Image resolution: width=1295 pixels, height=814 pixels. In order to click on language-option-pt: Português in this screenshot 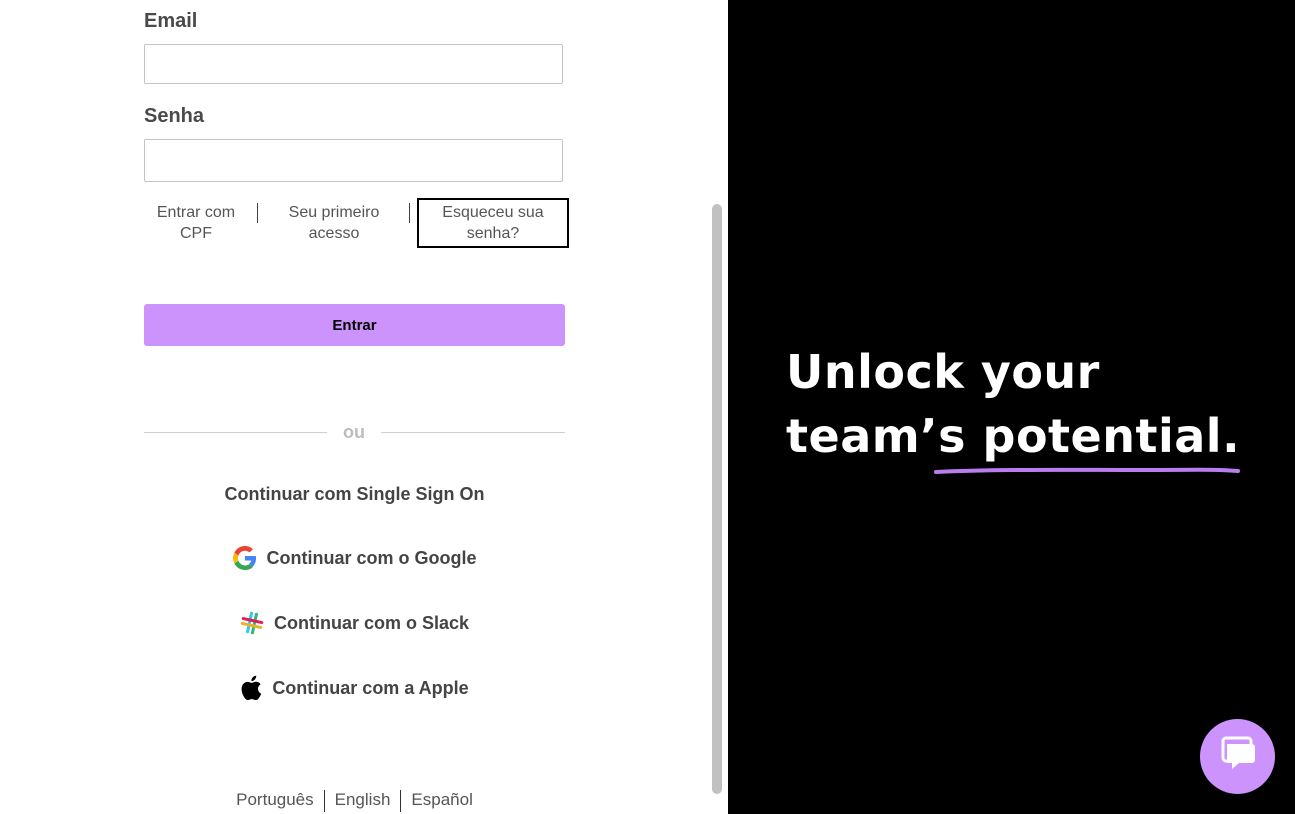, I will do `click(275, 801)`.